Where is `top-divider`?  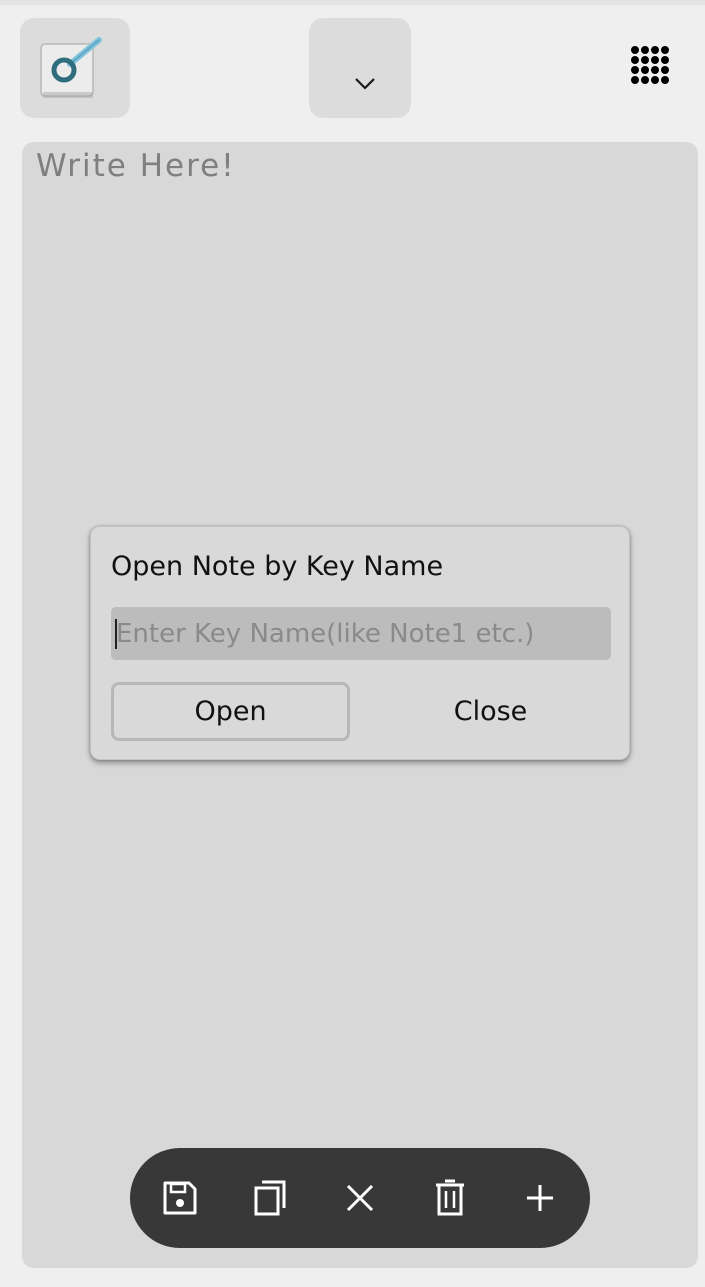 top-divider is located at coordinates (352, 2).